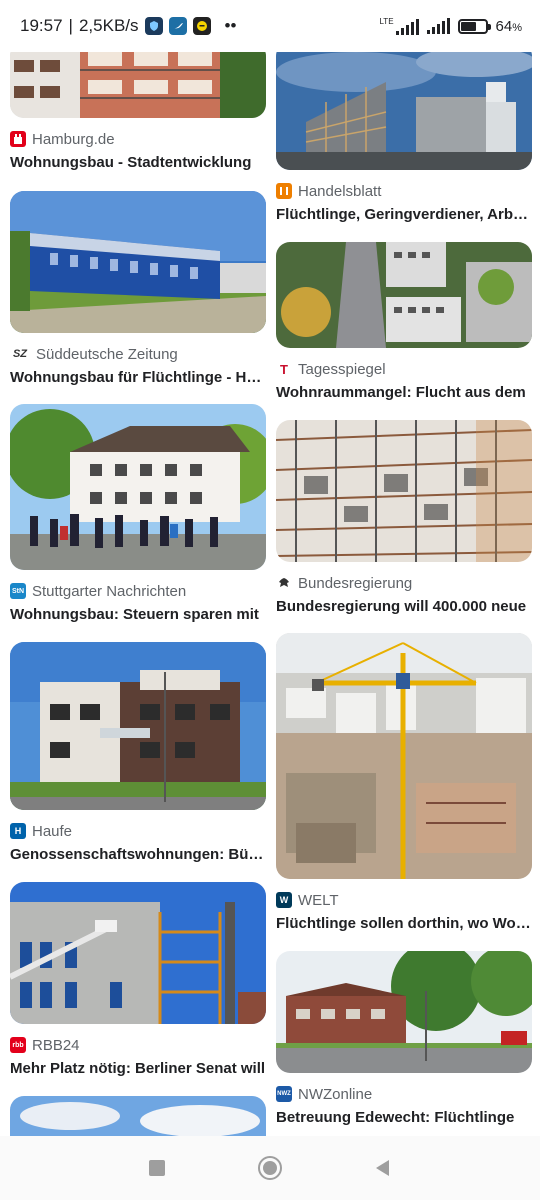  Describe the element at coordinates (138, 1068) in the screenshot. I see `result-title: Mehr Platz nötig: Berliner Senat will` at that location.